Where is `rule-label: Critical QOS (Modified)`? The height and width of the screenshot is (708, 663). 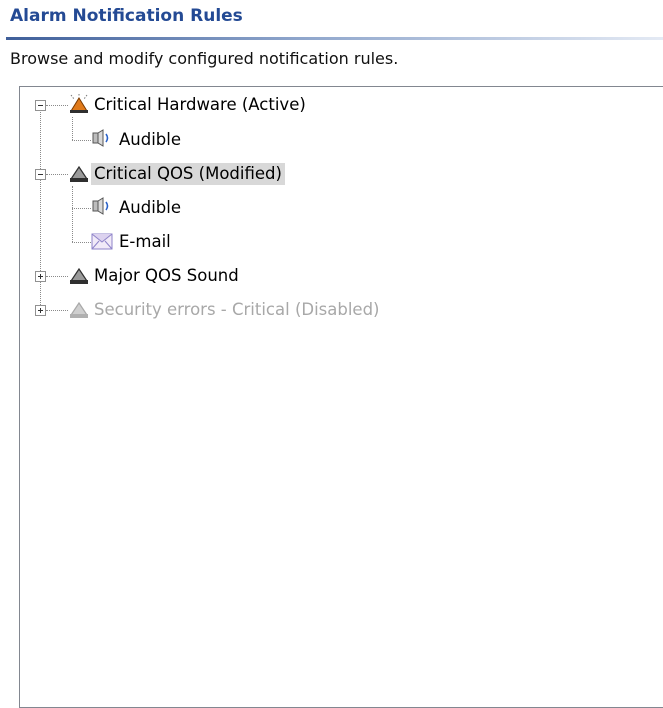
rule-label: Critical QOS (Modified) is located at coordinates (188, 174).